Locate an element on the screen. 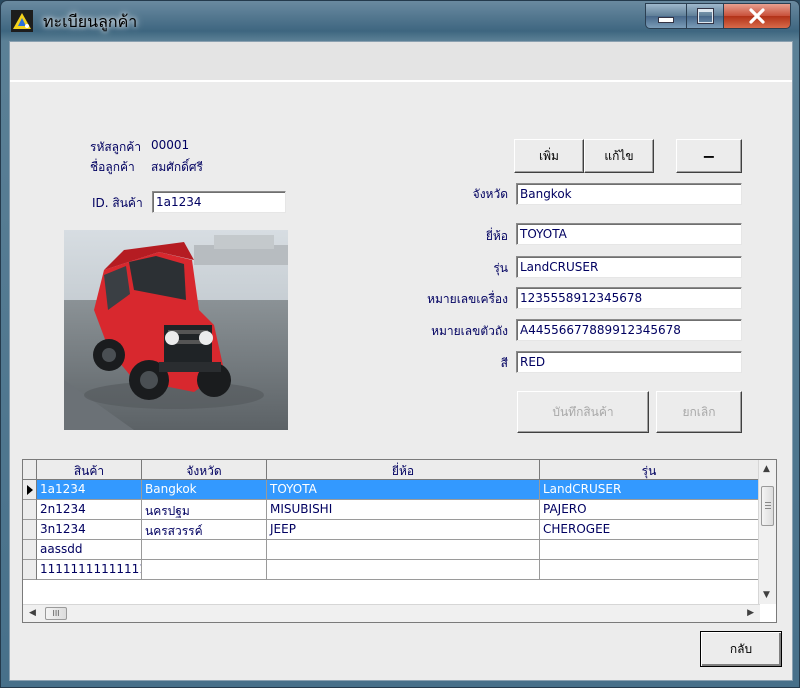  cell-product: 111111111111111 is located at coordinates (89, 570).